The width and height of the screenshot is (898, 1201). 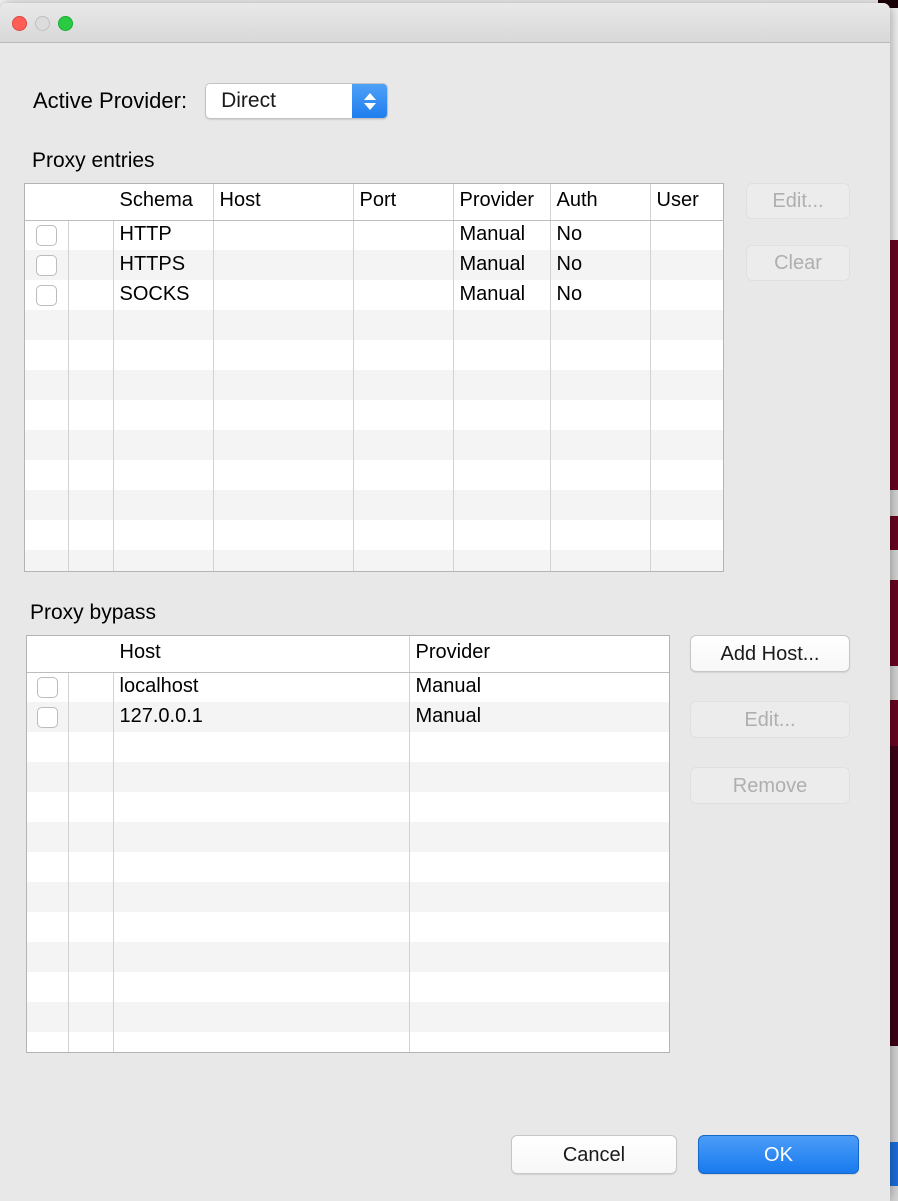 What do you see at coordinates (261, 654) in the screenshot?
I see `col-host: Host` at bounding box center [261, 654].